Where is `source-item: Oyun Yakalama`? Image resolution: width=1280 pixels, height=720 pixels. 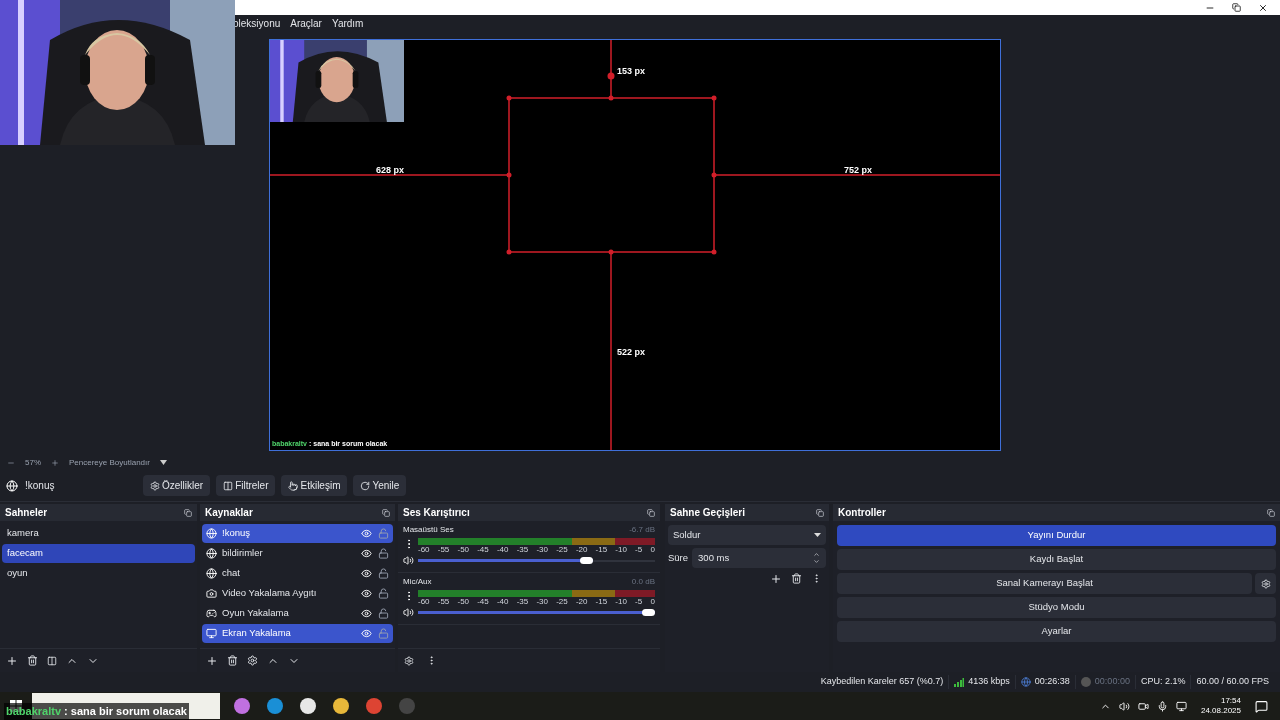 source-item: Oyun Yakalama is located at coordinates (297, 613).